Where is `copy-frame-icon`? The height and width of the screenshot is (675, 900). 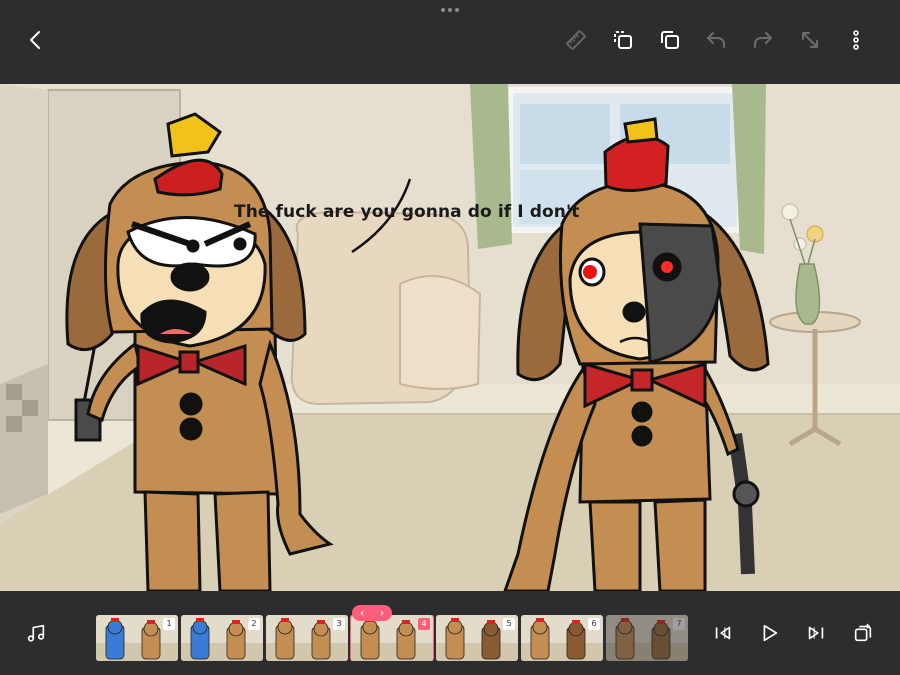 copy-frame-icon is located at coordinates (623, 40).